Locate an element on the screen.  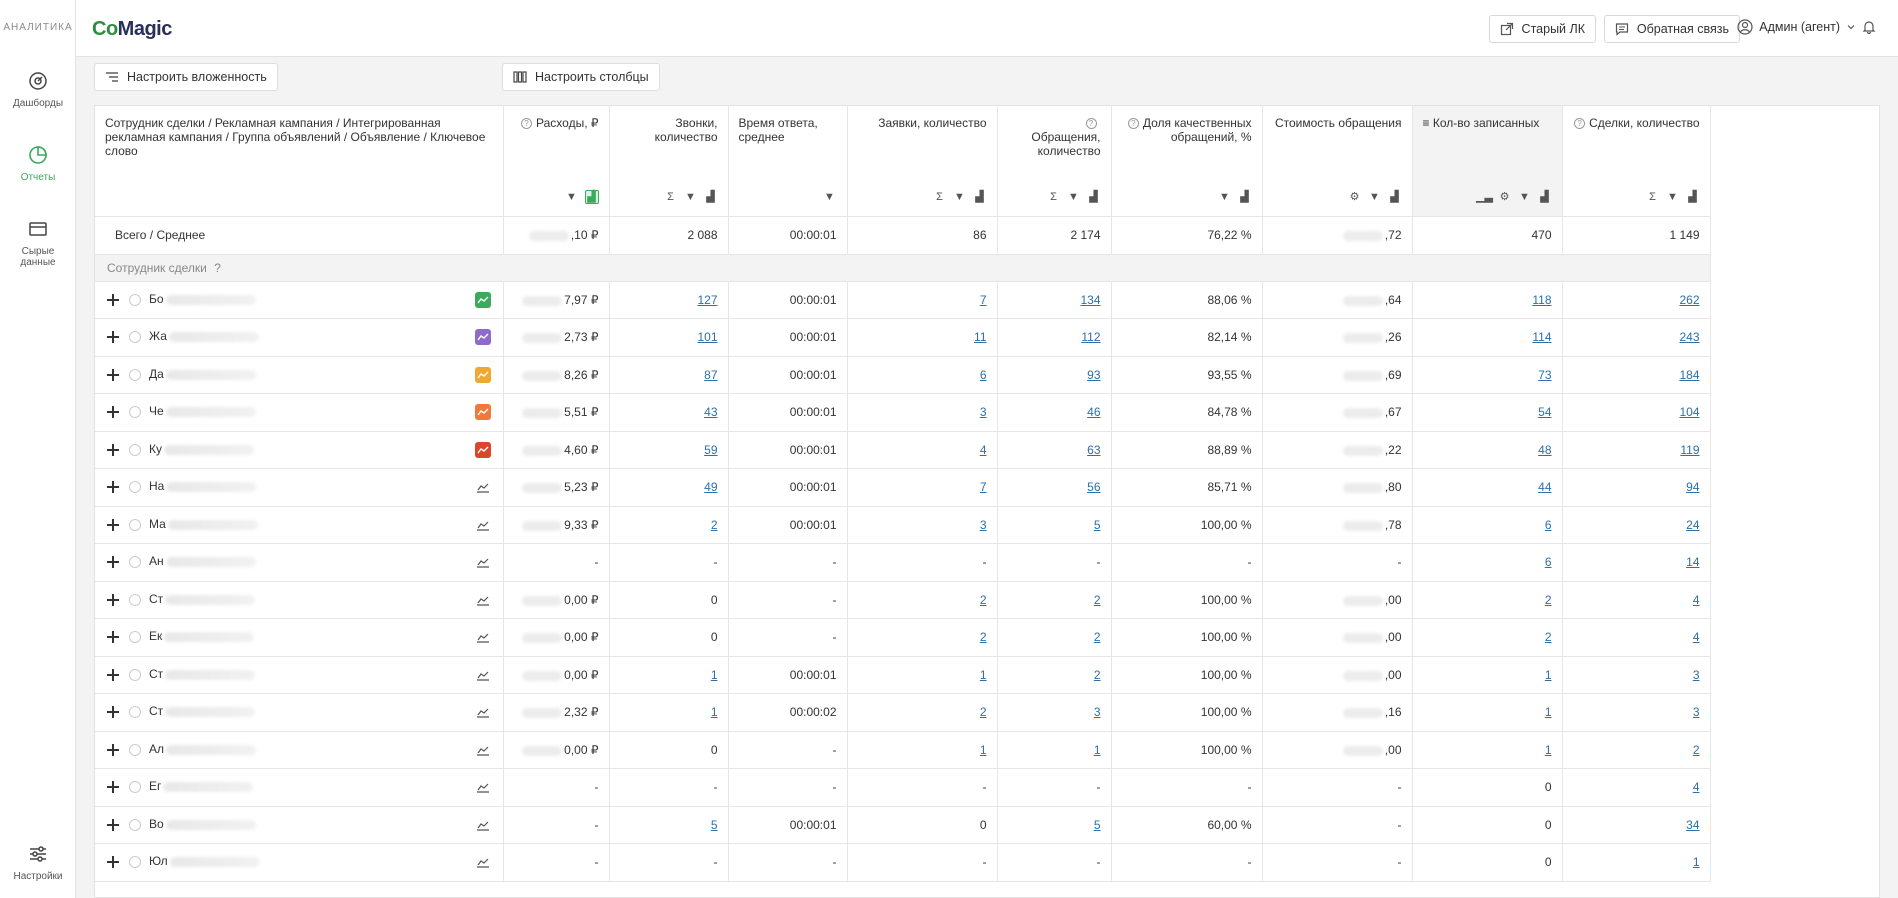
col-header-response-time: Время ответа, среднее ▼ is located at coordinates (788, 161).